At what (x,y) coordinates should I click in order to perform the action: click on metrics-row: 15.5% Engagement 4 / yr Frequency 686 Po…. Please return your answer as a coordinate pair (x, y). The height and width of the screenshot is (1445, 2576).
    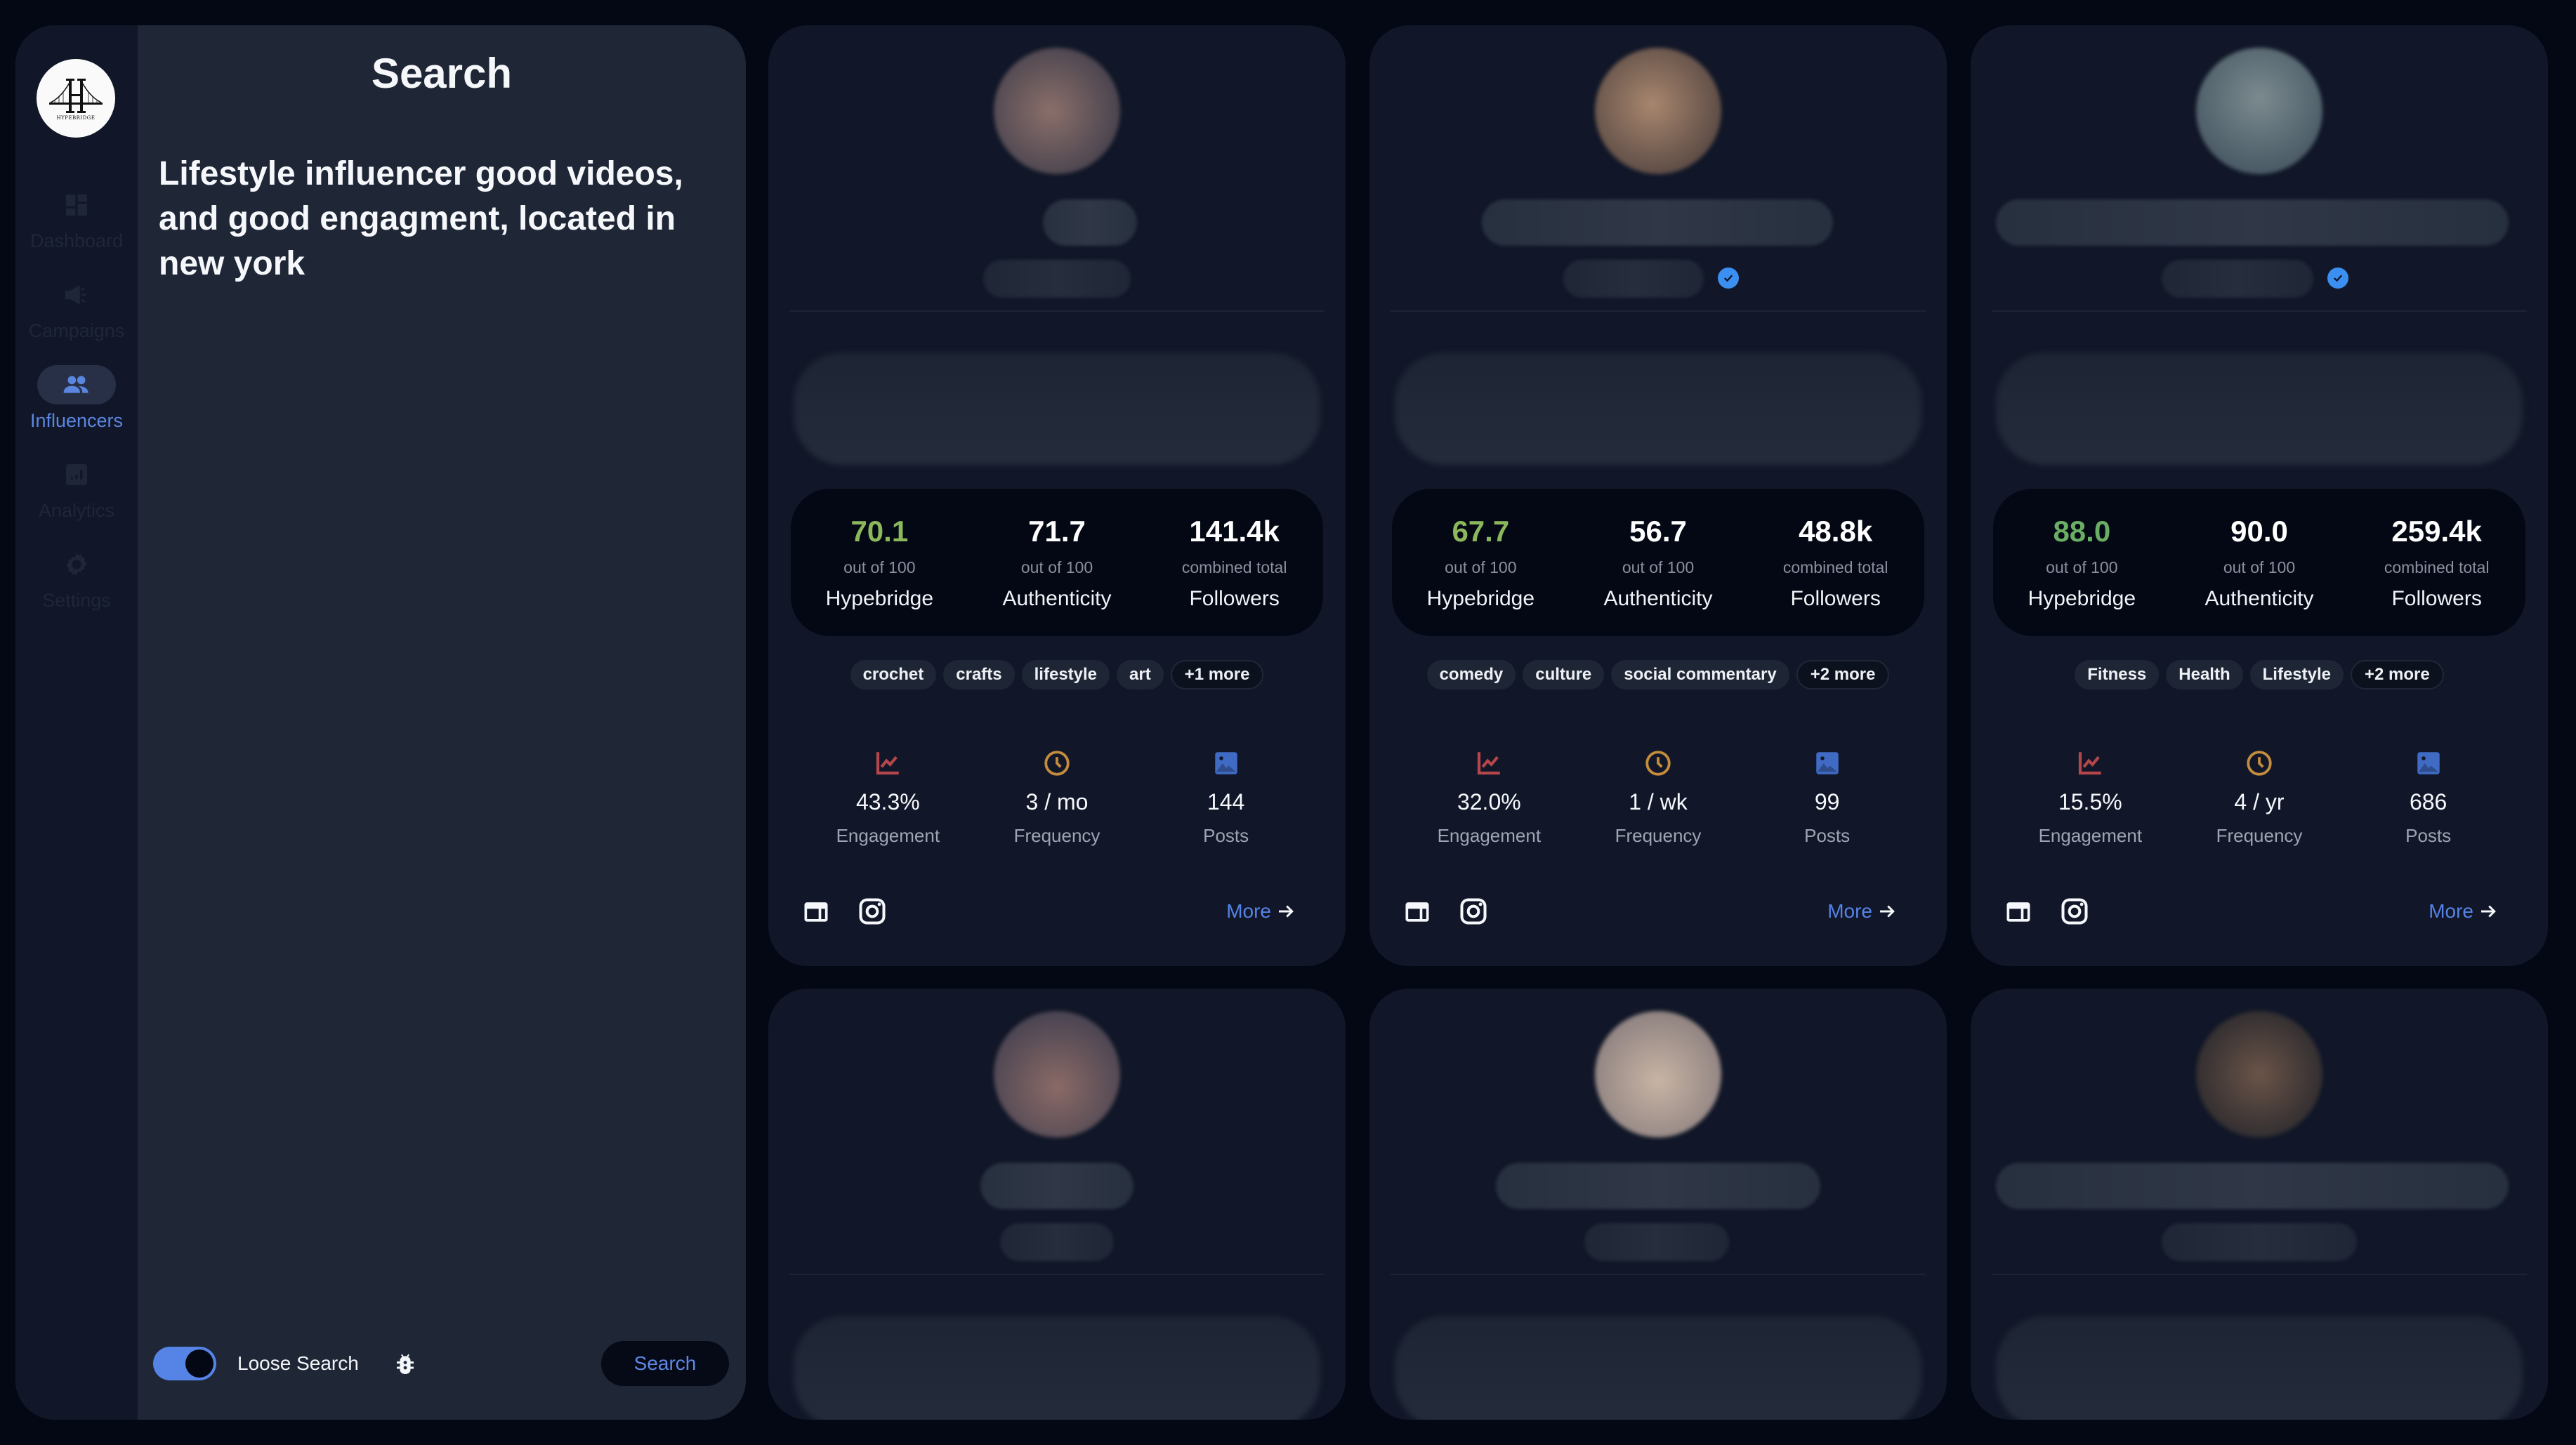
    Looking at the image, I should click on (2259, 798).